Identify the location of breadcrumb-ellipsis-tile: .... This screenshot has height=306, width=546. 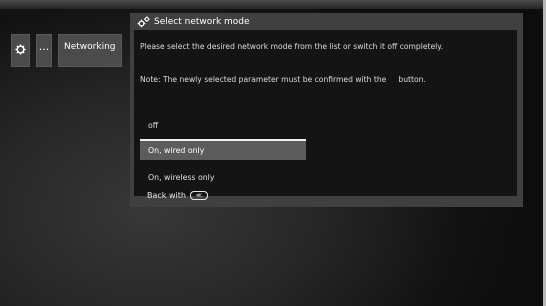
(44, 50).